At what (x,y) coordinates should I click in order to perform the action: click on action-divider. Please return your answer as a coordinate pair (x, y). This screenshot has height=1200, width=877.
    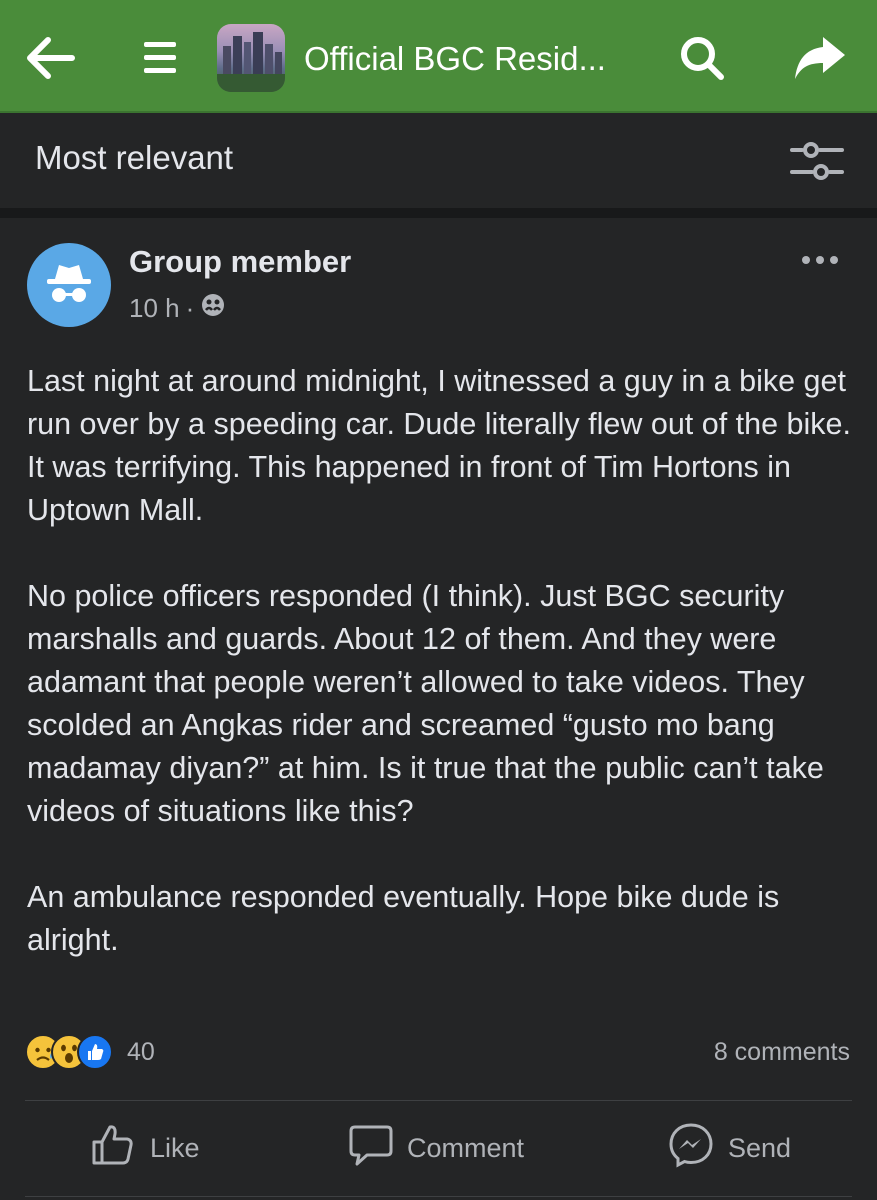
    Looking at the image, I should click on (438, 1100).